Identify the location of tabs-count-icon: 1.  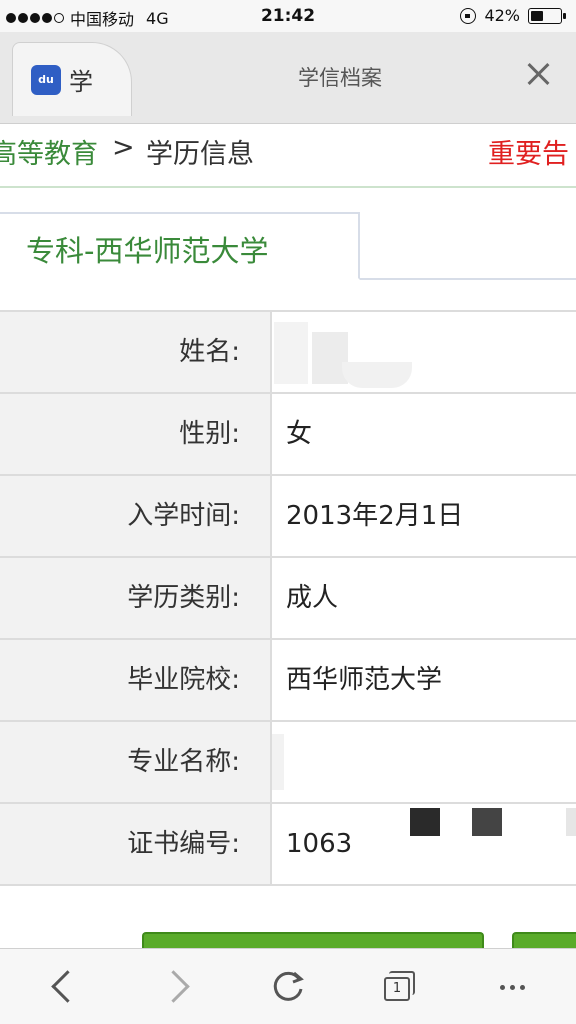
(398, 987).